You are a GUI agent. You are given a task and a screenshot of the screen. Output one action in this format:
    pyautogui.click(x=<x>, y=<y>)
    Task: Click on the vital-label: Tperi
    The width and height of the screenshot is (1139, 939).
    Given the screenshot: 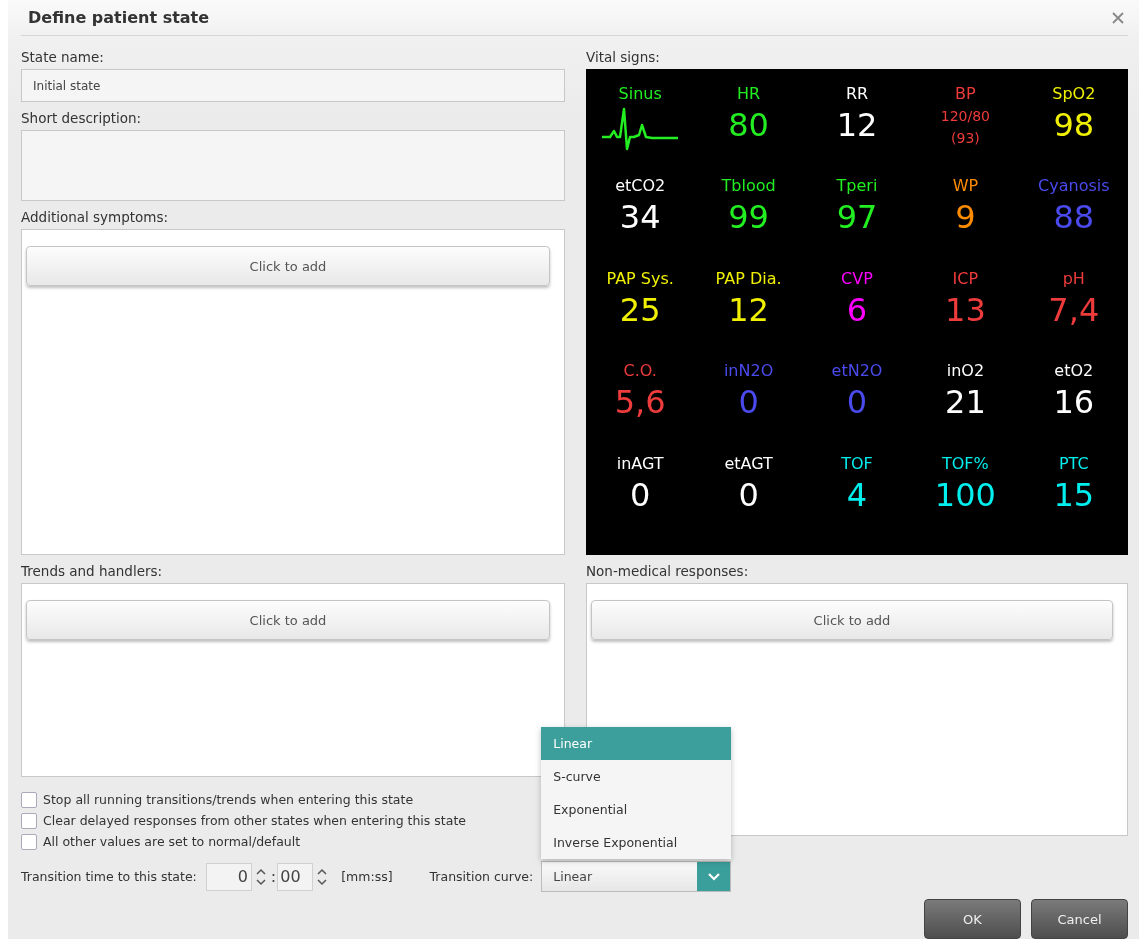 What is the action you would take?
    pyautogui.click(x=857, y=186)
    